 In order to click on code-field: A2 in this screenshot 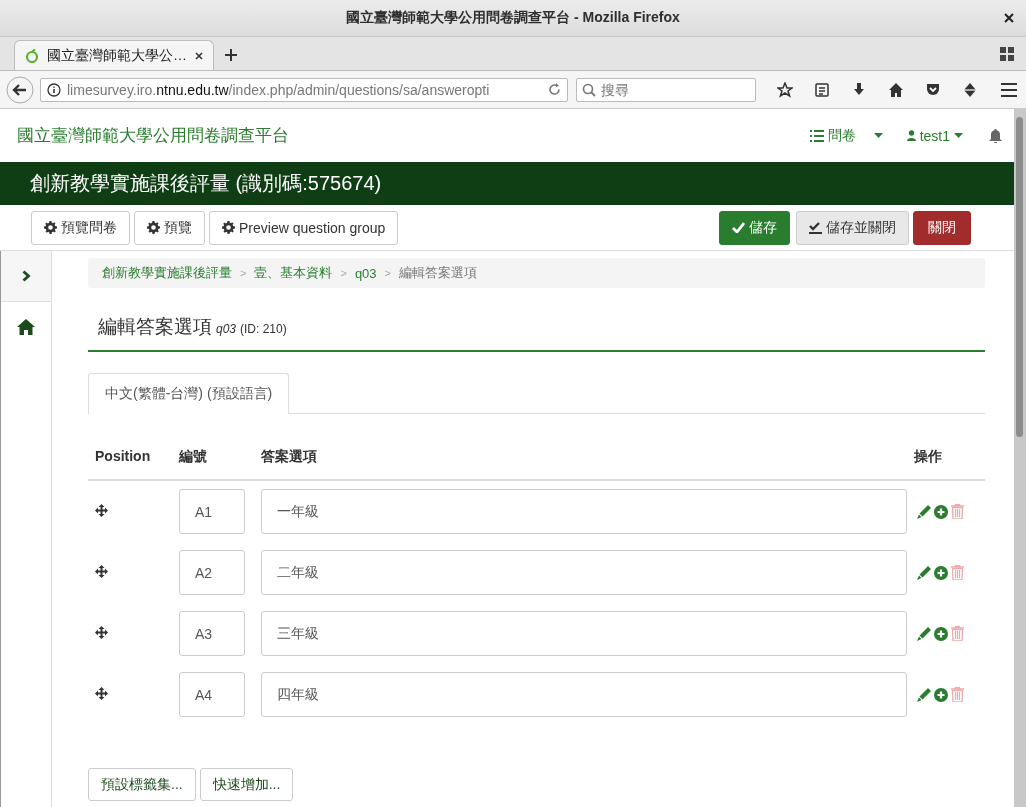, I will do `click(212, 572)`.